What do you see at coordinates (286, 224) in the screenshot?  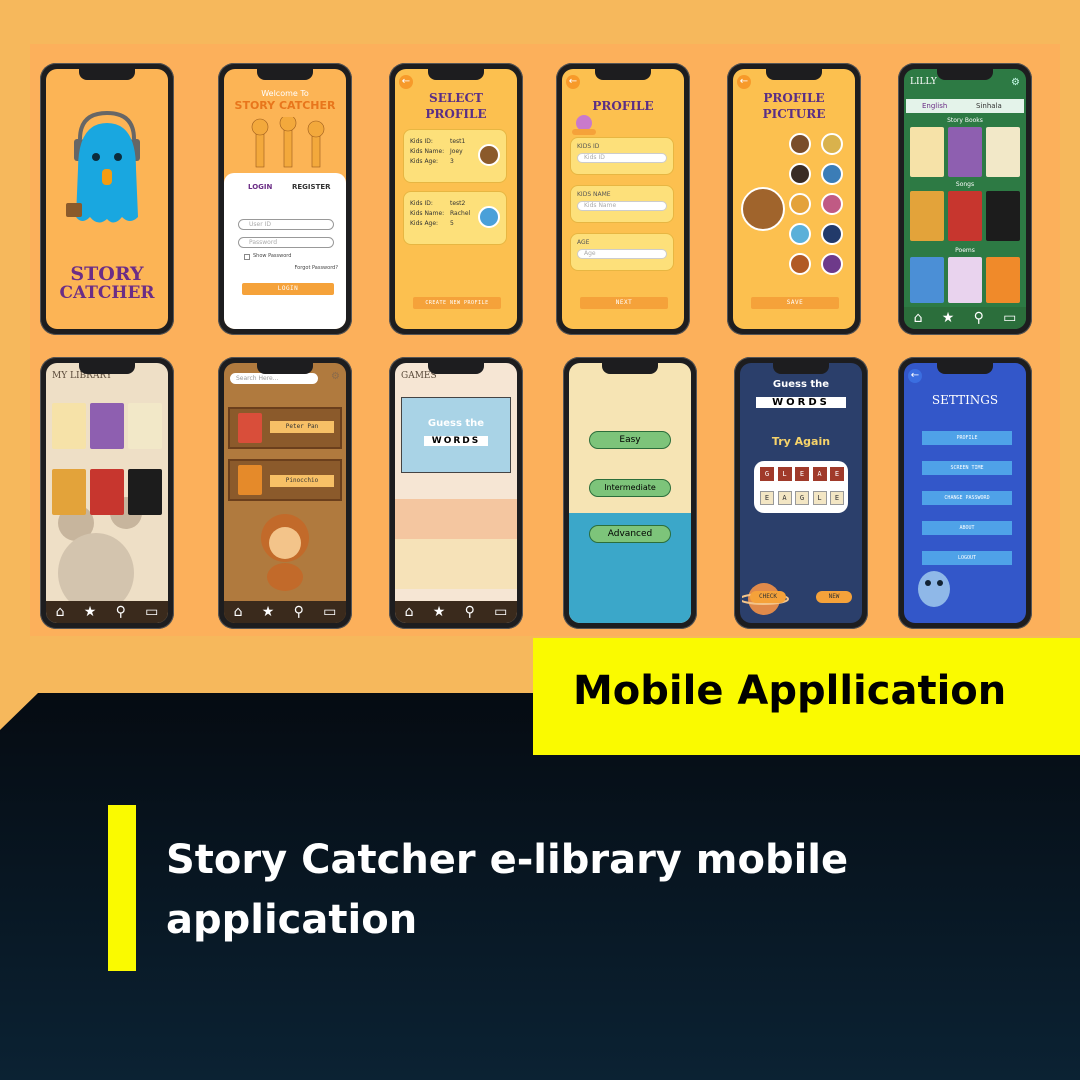 I see `user-id-field: User ID` at bounding box center [286, 224].